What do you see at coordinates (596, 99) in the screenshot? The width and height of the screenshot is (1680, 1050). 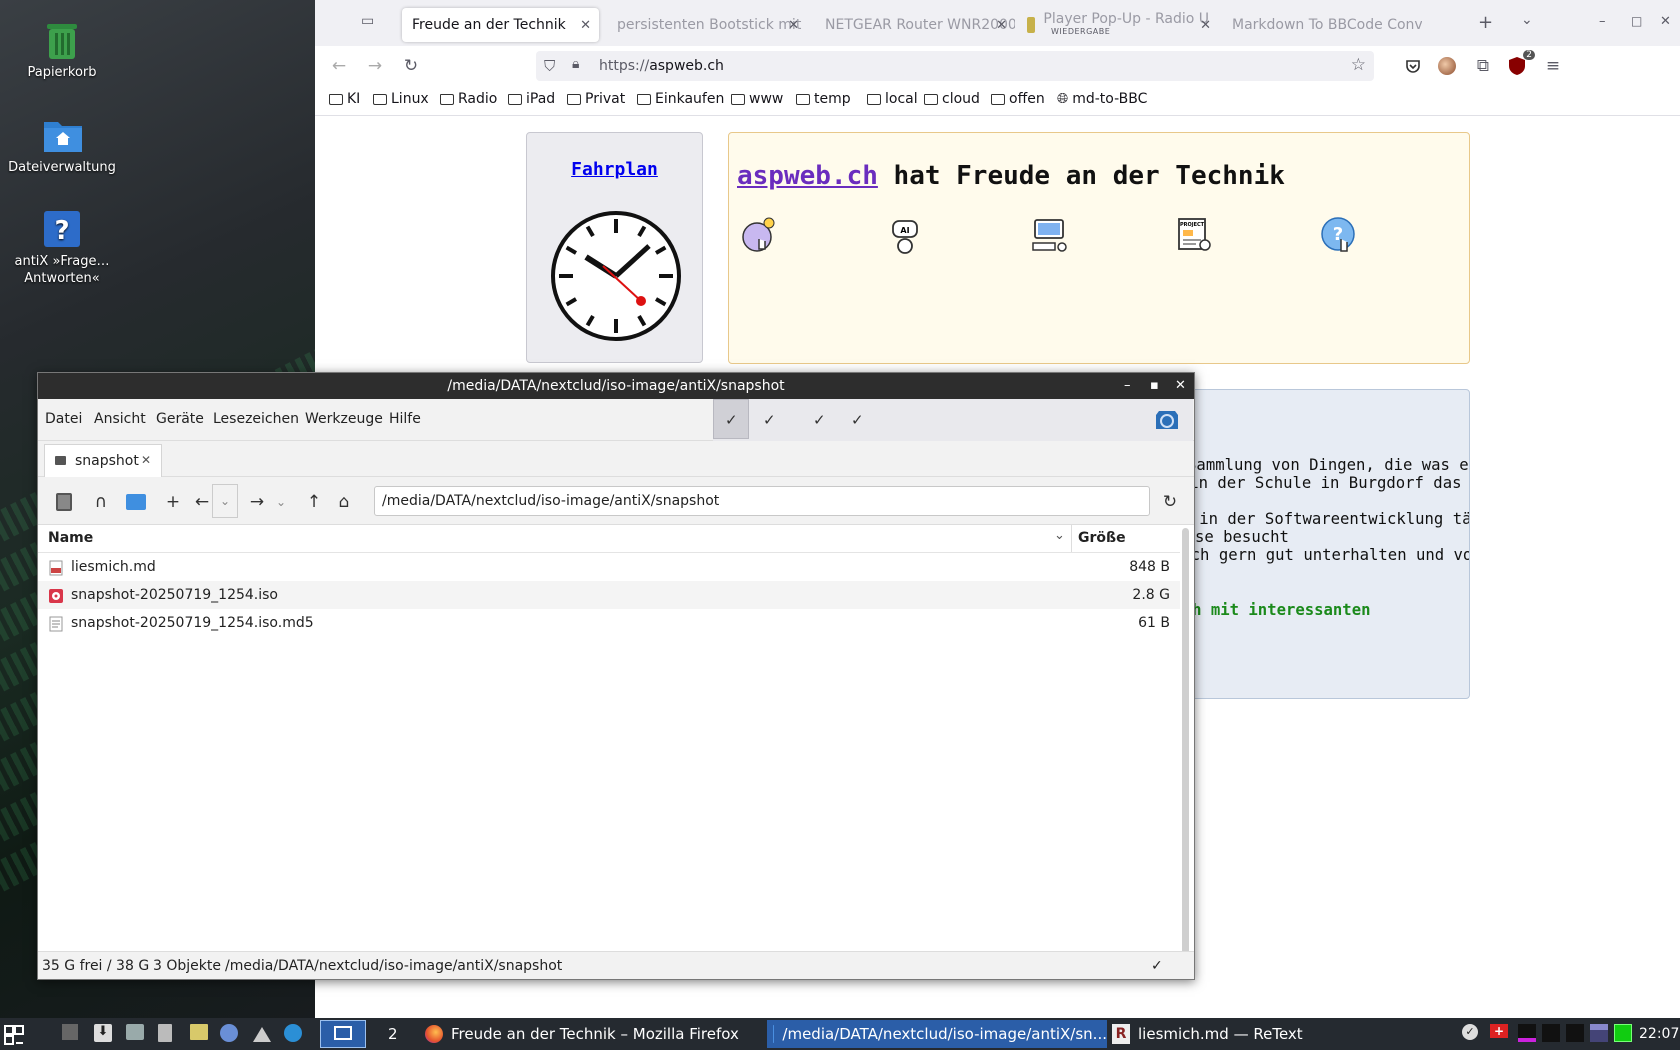 I see `bookmark-folder-privat: Privat` at bounding box center [596, 99].